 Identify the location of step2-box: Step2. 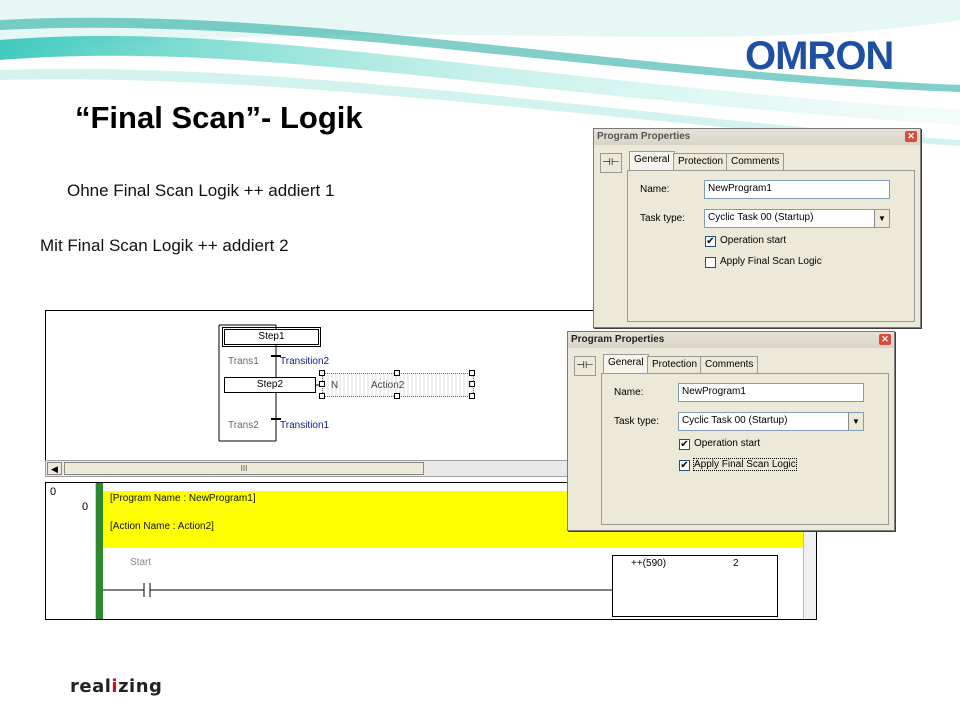
(270, 385).